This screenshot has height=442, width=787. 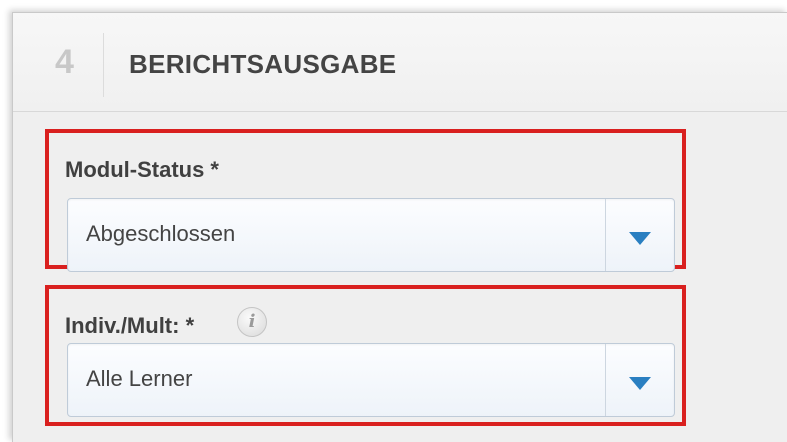 What do you see at coordinates (263, 64) in the screenshot?
I see `section-title: BERICHTSAUSGABE` at bounding box center [263, 64].